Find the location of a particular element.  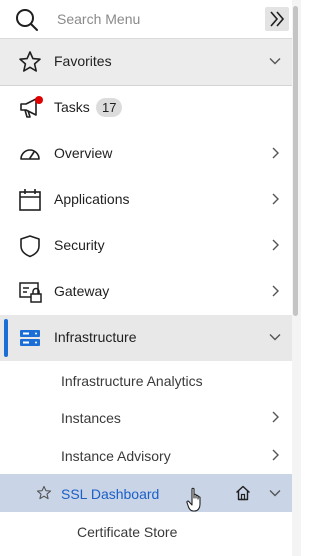

nav-item-security: Security is located at coordinates (146, 246).